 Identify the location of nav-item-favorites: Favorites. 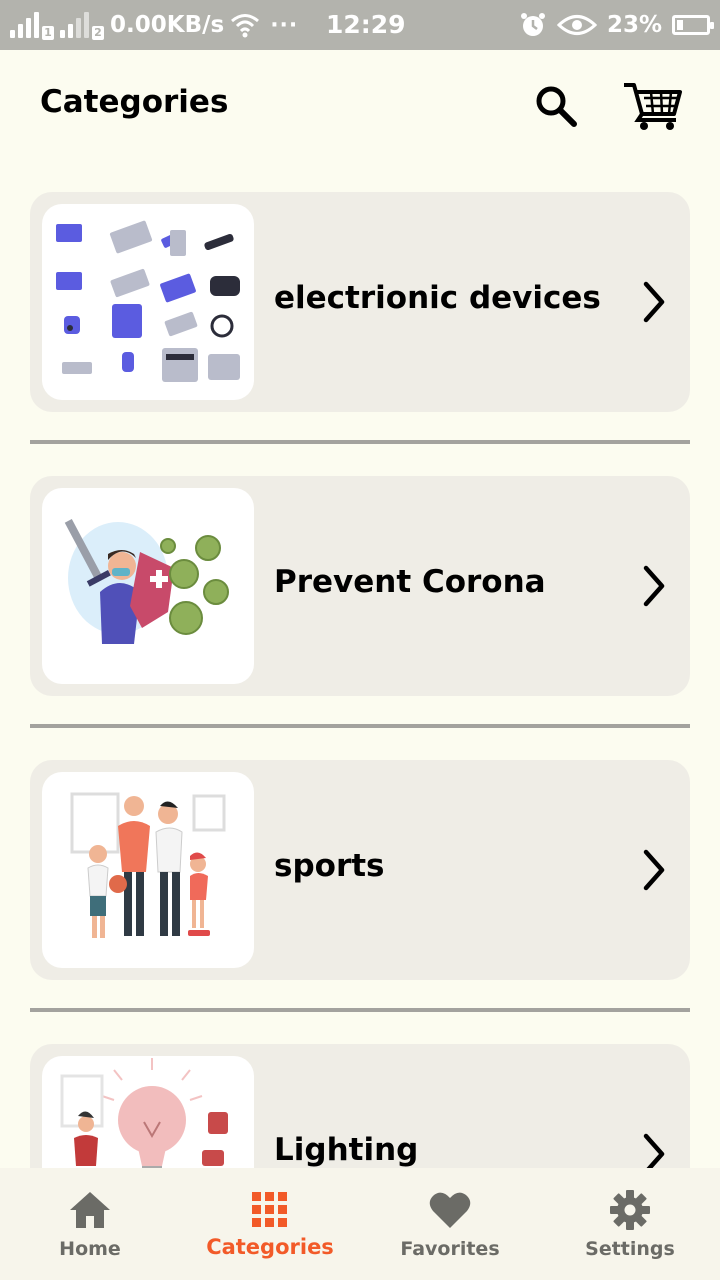
(450, 1224).